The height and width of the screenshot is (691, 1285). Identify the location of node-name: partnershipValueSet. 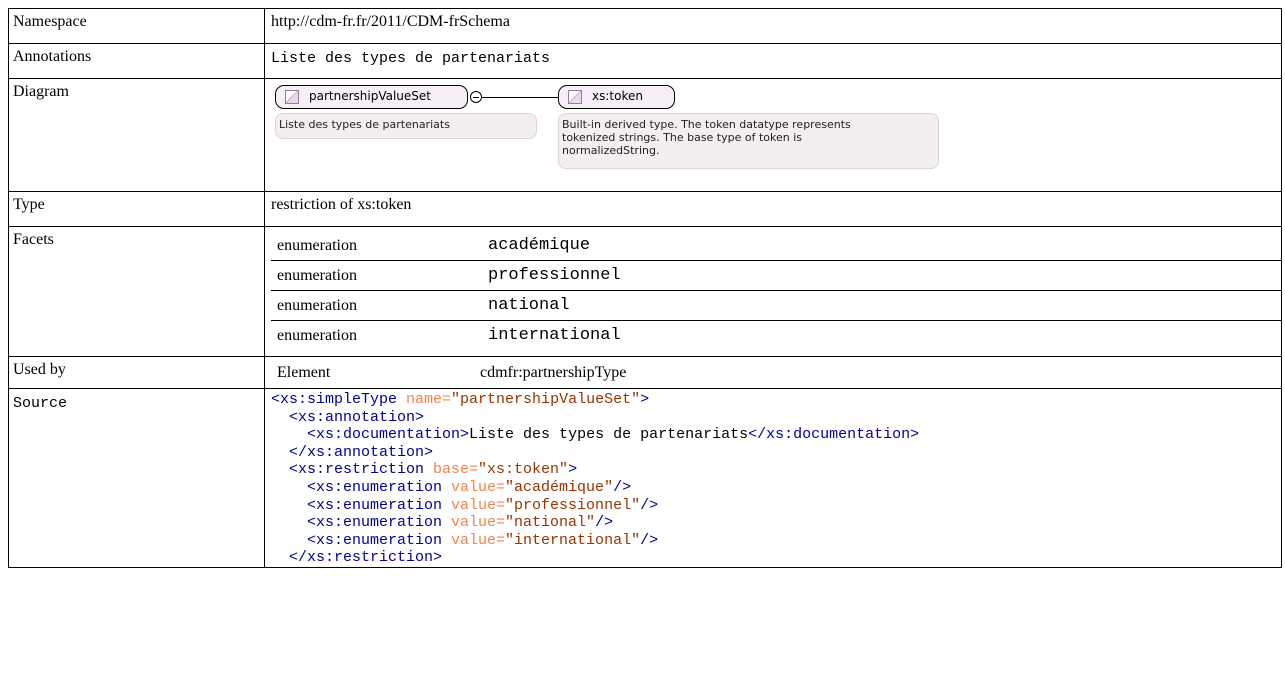
(370, 96).